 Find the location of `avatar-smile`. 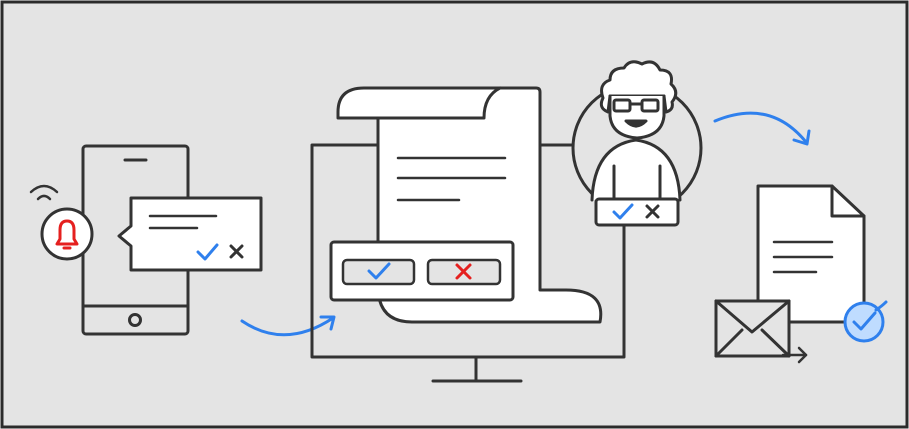

avatar-smile is located at coordinates (636, 123).